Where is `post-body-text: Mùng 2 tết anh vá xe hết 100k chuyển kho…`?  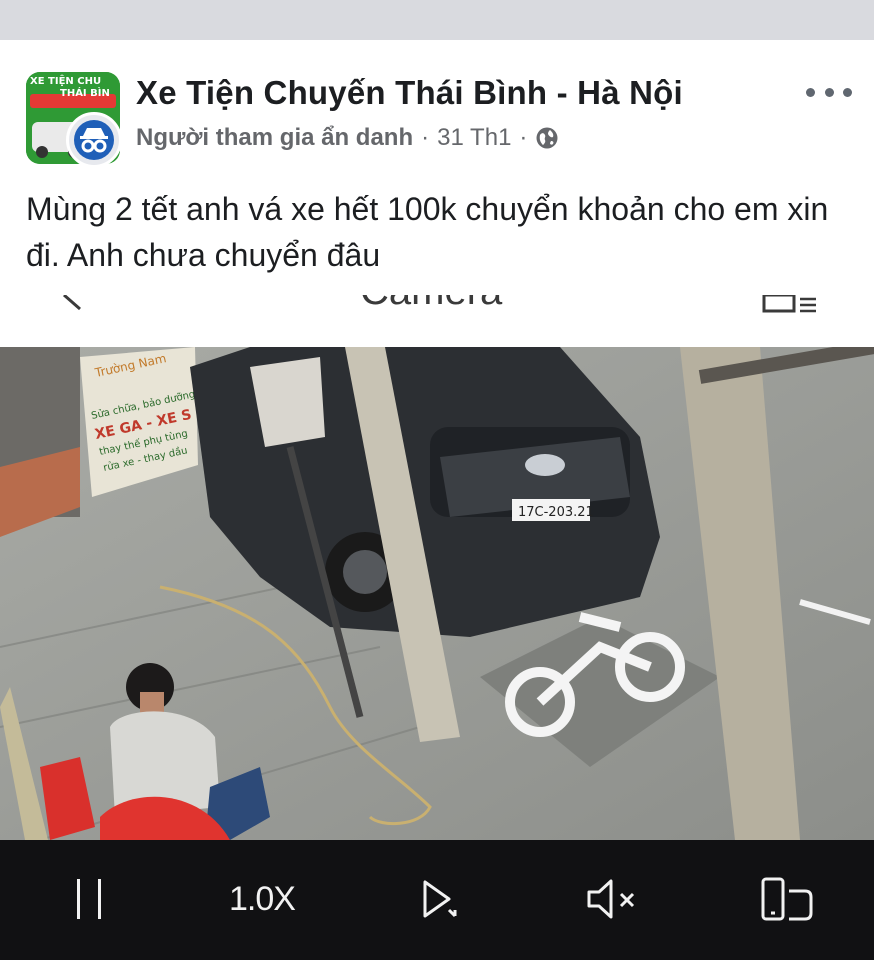
post-body-text: Mùng 2 tết anh vá xe hết 100k chuyển kho… is located at coordinates (427, 232).